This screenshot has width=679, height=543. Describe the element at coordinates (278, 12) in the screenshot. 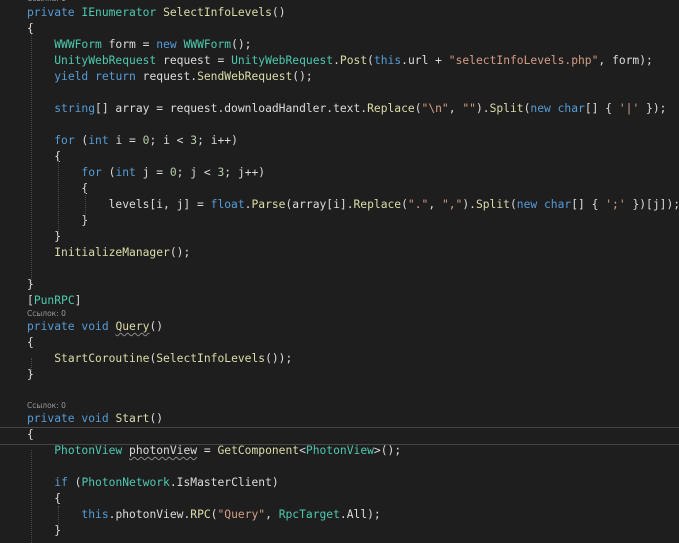

I see `code-token: ()` at that location.